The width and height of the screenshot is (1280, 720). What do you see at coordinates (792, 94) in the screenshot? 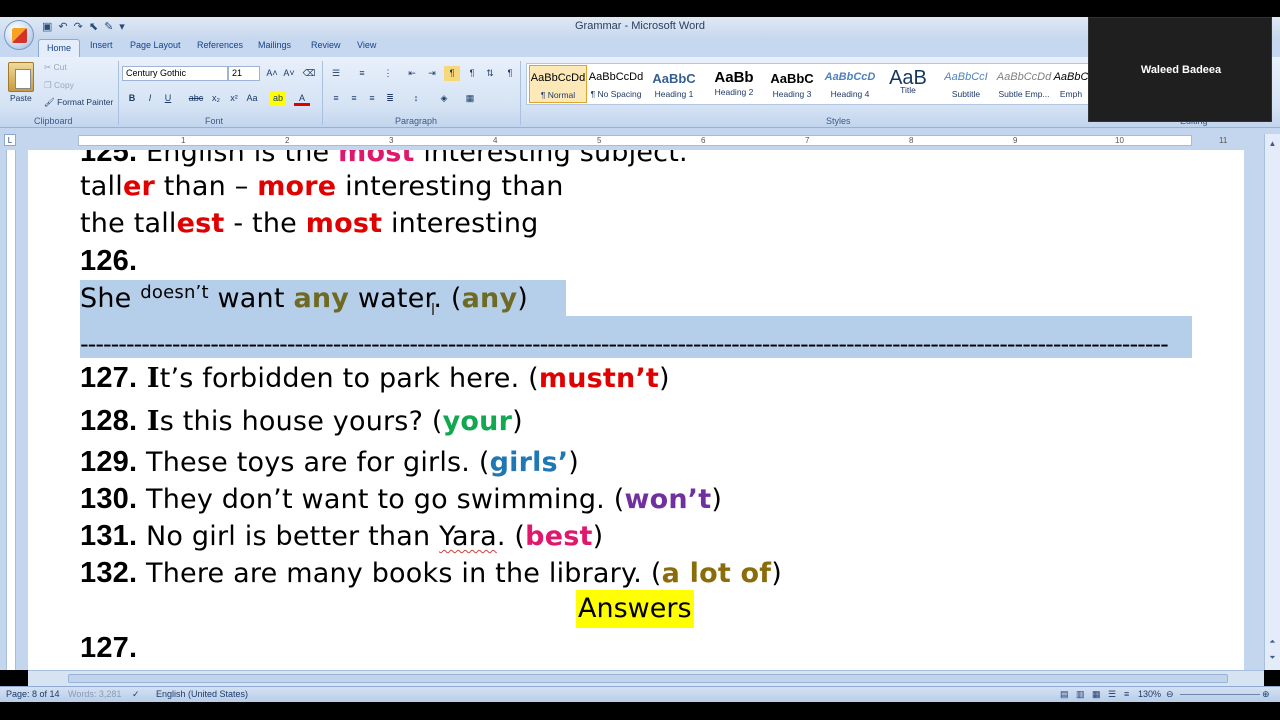
I see `style-name: Heading 3` at bounding box center [792, 94].